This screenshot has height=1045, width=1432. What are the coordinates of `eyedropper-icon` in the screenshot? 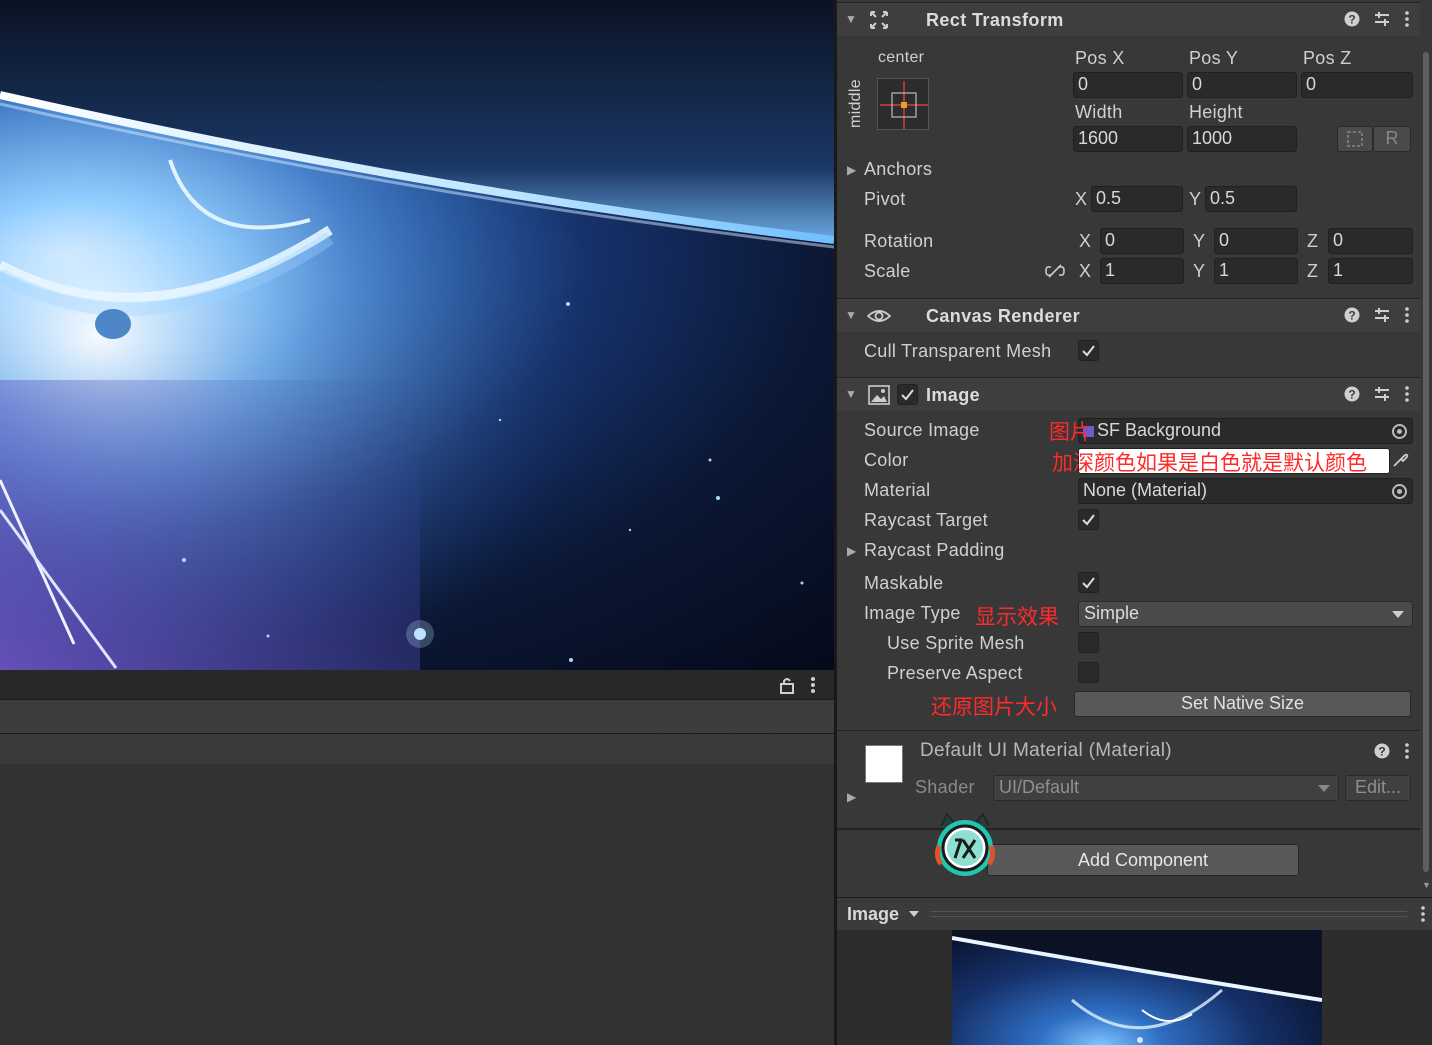 It's located at (1400, 460).